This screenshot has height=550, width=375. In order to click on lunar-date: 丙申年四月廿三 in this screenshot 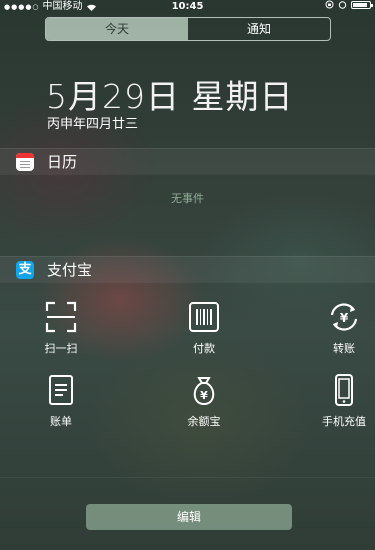, I will do `click(93, 124)`.